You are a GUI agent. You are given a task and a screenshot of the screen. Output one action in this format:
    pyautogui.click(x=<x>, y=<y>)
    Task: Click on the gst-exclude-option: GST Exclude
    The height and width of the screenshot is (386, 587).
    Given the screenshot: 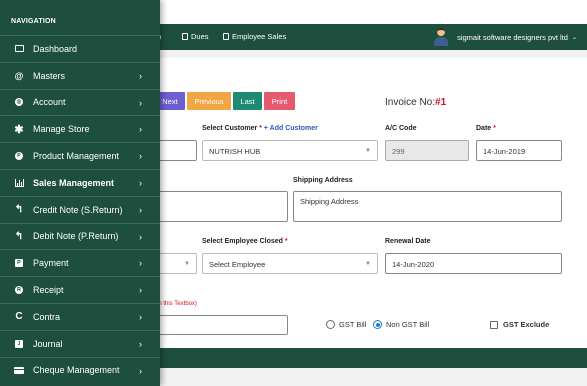 What is the action you would take?
    pyautogui.click(x=519, y=324)
    